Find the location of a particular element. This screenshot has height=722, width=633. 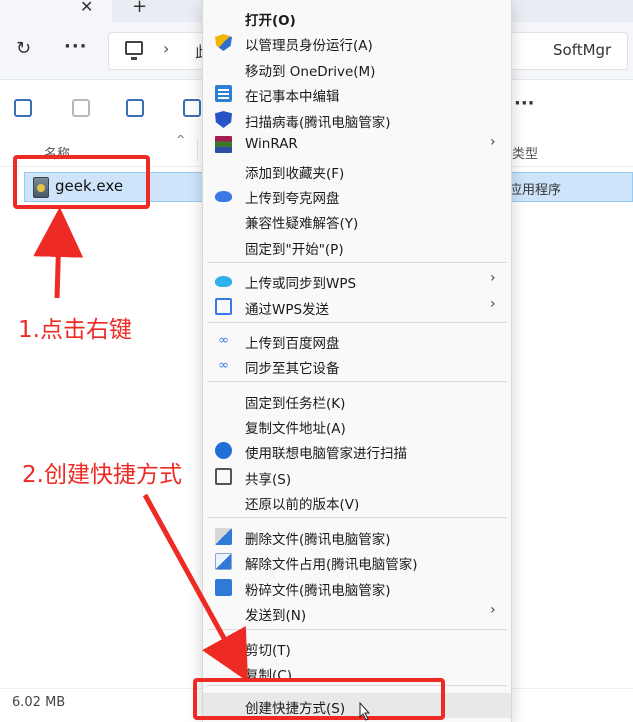

baidu-sync-icon: ∞ is located at coordinates (223, 365).